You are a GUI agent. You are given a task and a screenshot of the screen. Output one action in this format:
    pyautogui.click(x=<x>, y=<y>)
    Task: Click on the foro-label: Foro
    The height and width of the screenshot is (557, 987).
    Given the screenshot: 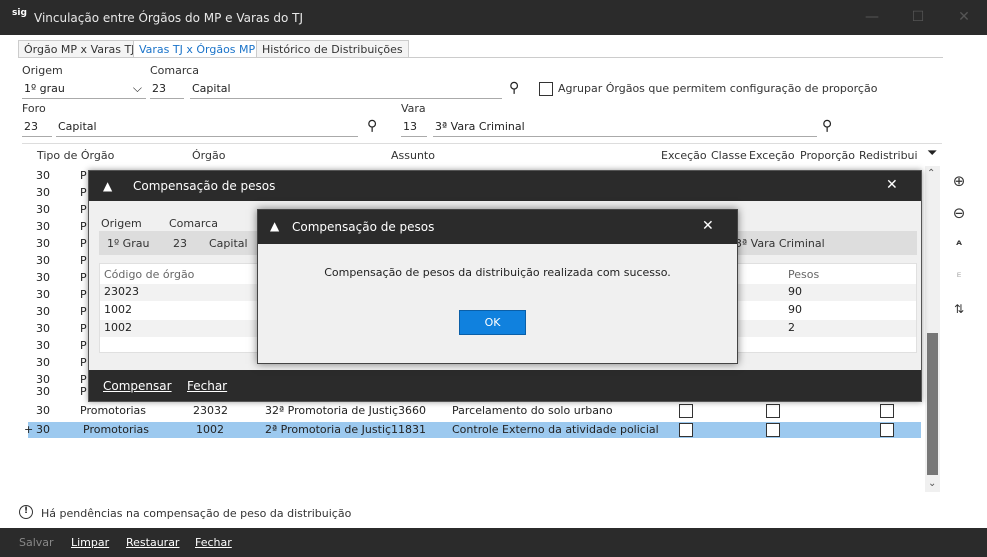 What is the action you would take?
    pyautogui.click(x=34, y=108)
    